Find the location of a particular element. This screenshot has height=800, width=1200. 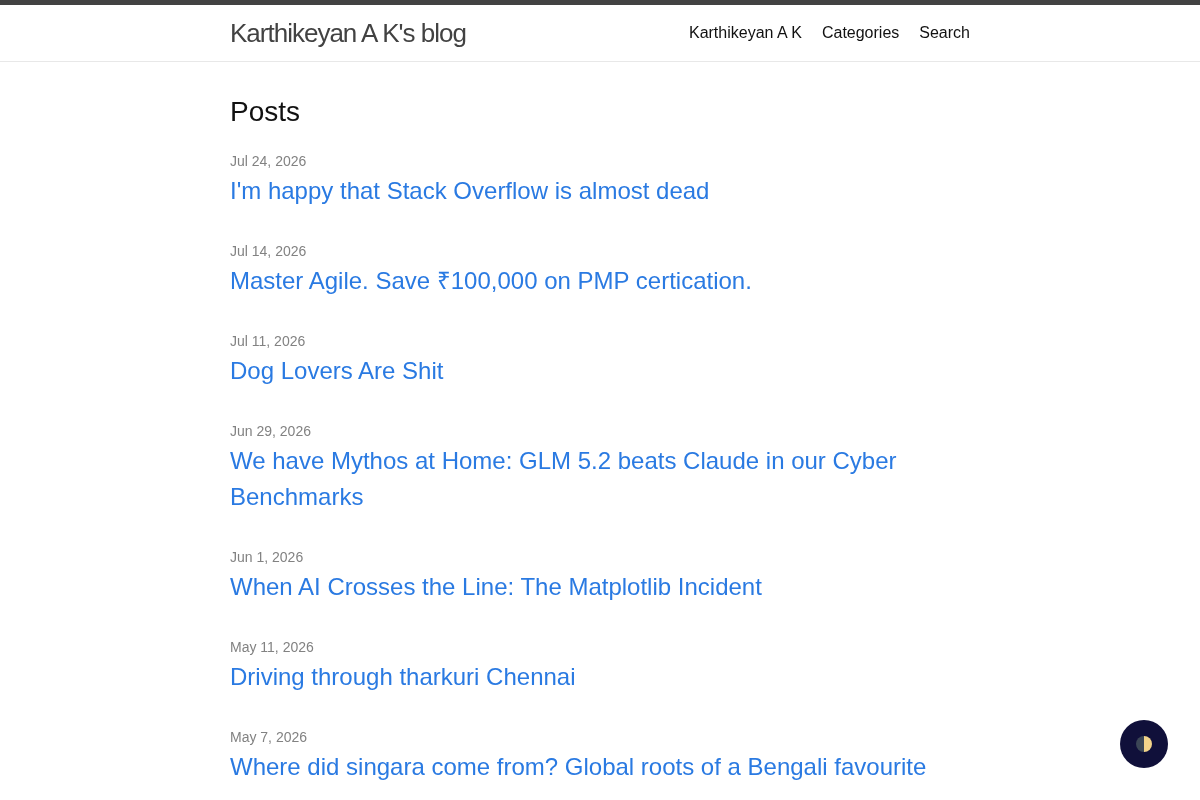

site-title: Karthikeyan A K's blog is located at coordinates (348, 33).